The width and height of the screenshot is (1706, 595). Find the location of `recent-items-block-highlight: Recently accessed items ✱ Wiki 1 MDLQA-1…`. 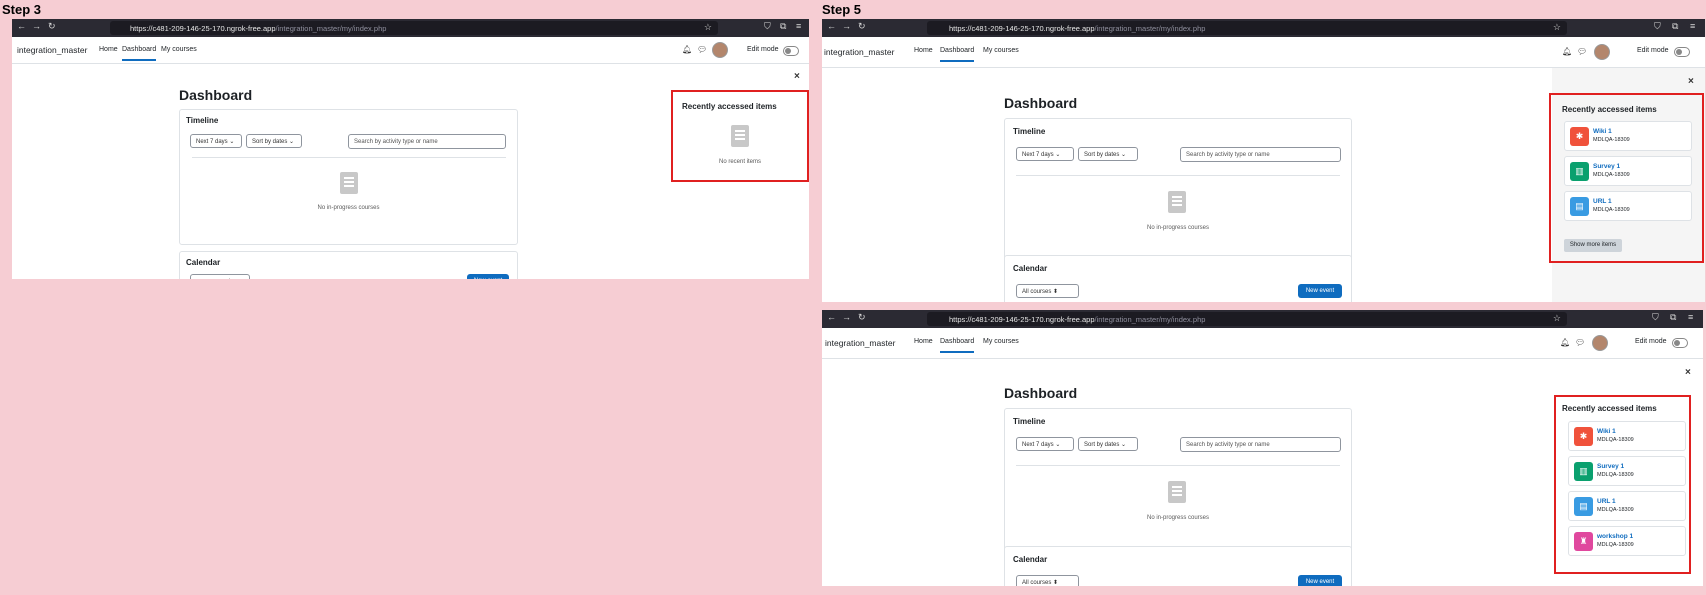

recent-items-block-highlight: Recently accessed items ✱ Wiki 1 MDLQA-1… is located at coordinates (1622, 484).